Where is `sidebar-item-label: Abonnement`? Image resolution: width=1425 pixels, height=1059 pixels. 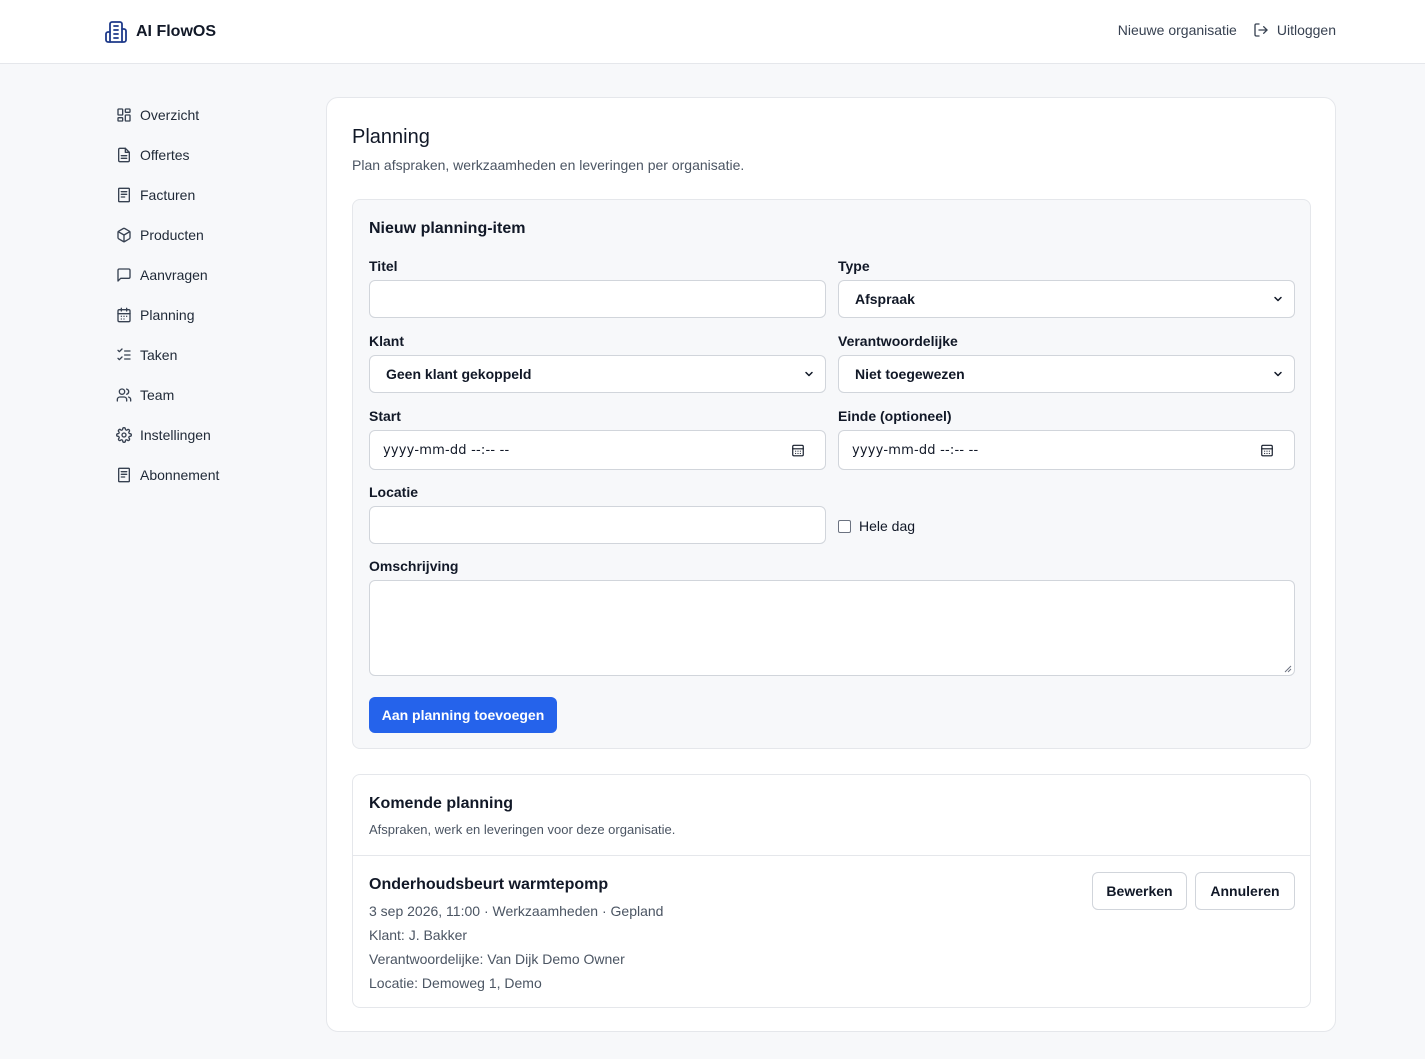 sidebar-item-label: Abonnement is located at coordinates (180, 475).